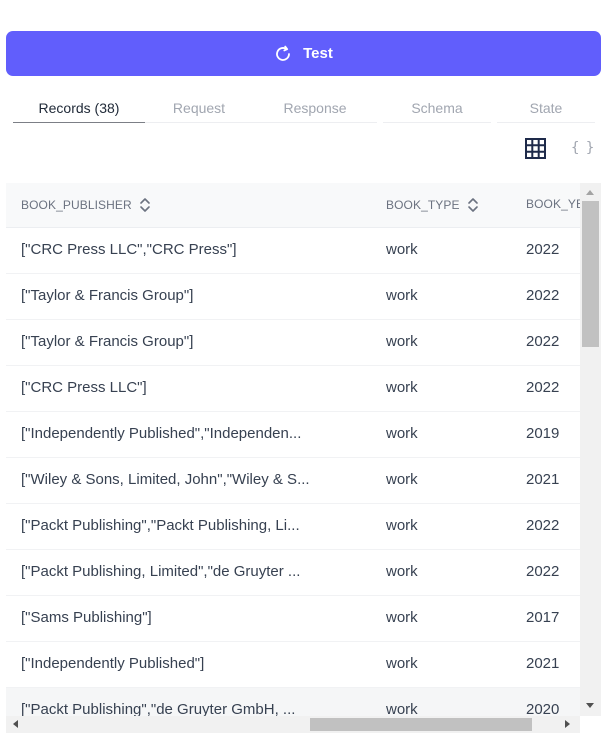 This screenshot has height=733, width=602. Describe the element at coordinates (113, 663) in the screenshot. I see `cell-publisher: ["Independently Published"]` at that location.